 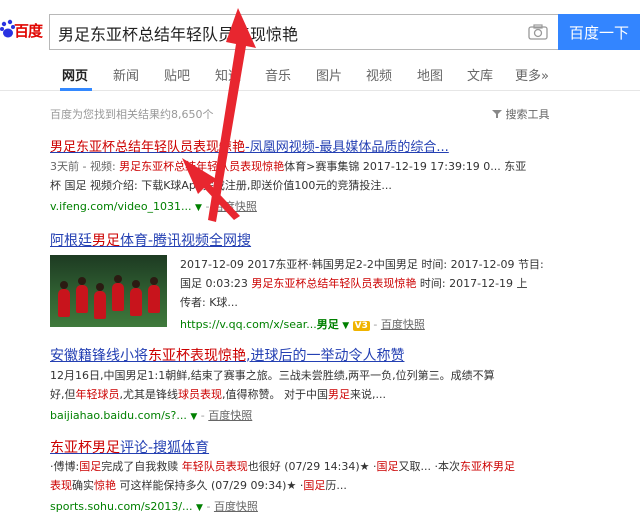 I want to click on search-button: 百度一下, so click(x=599, y=32).